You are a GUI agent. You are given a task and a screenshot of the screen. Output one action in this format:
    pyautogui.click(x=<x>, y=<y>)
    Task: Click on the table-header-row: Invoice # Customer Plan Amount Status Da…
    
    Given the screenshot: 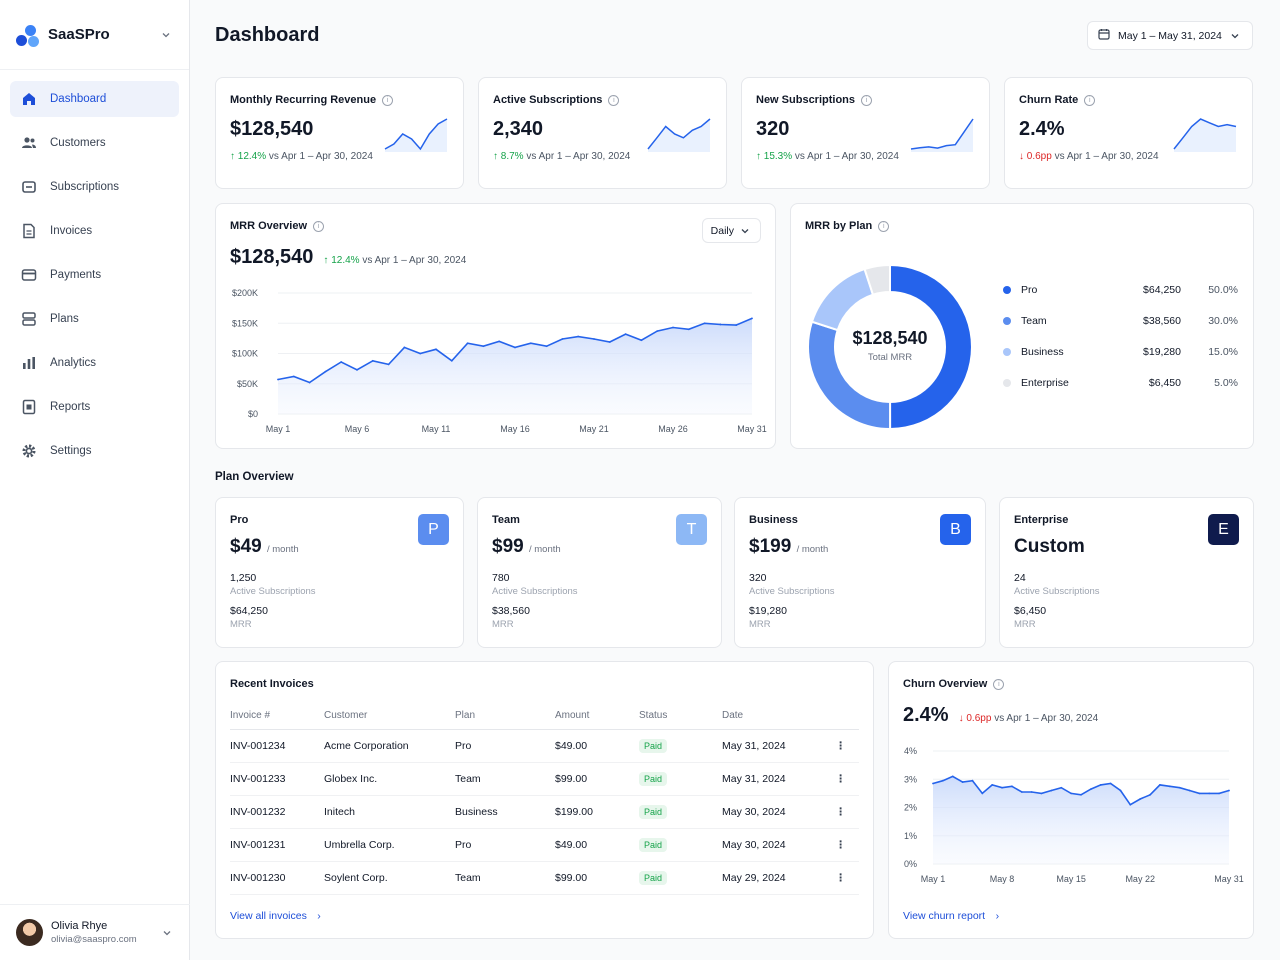 What is the action you would take?
    pyautogui.click(x=544, y=716)
    